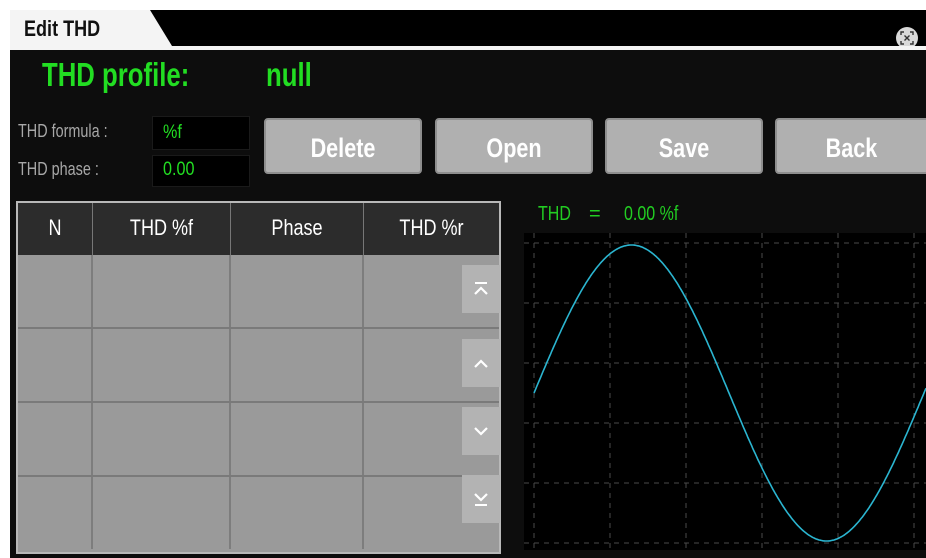 Image resolution: width=926 pixels, height=558 pixels. I want to click on scroll-top-icon, so click(481, 289).